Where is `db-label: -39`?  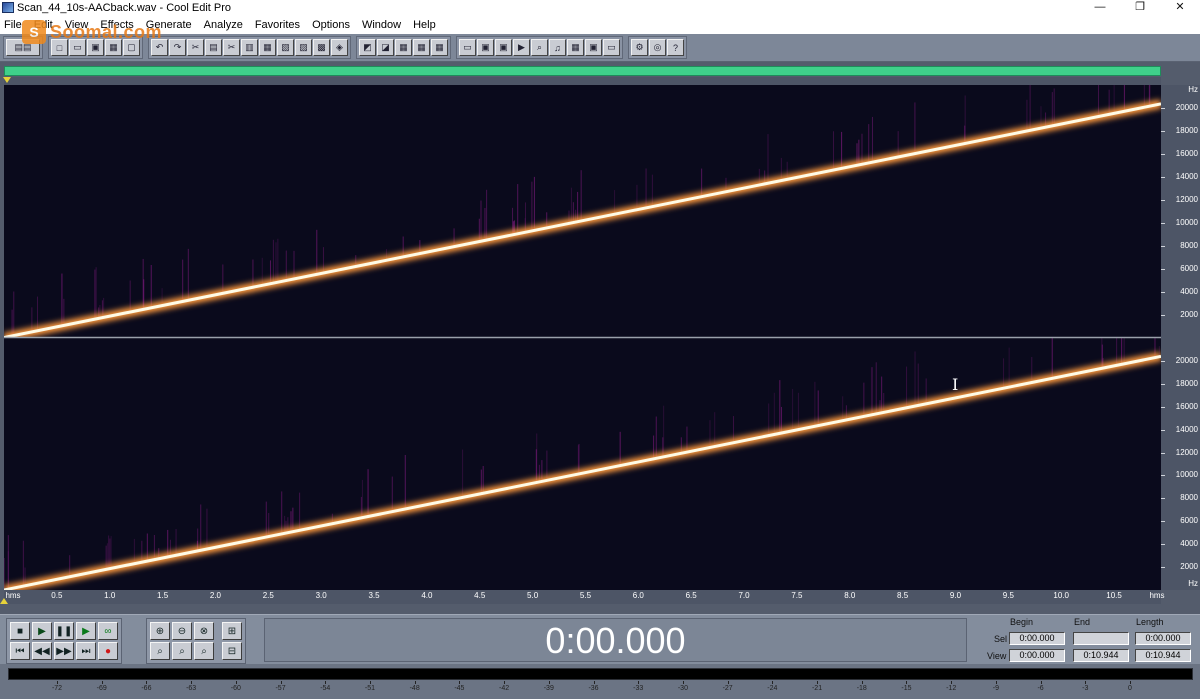
db-label: -39 is located at coordinates (548, 688).